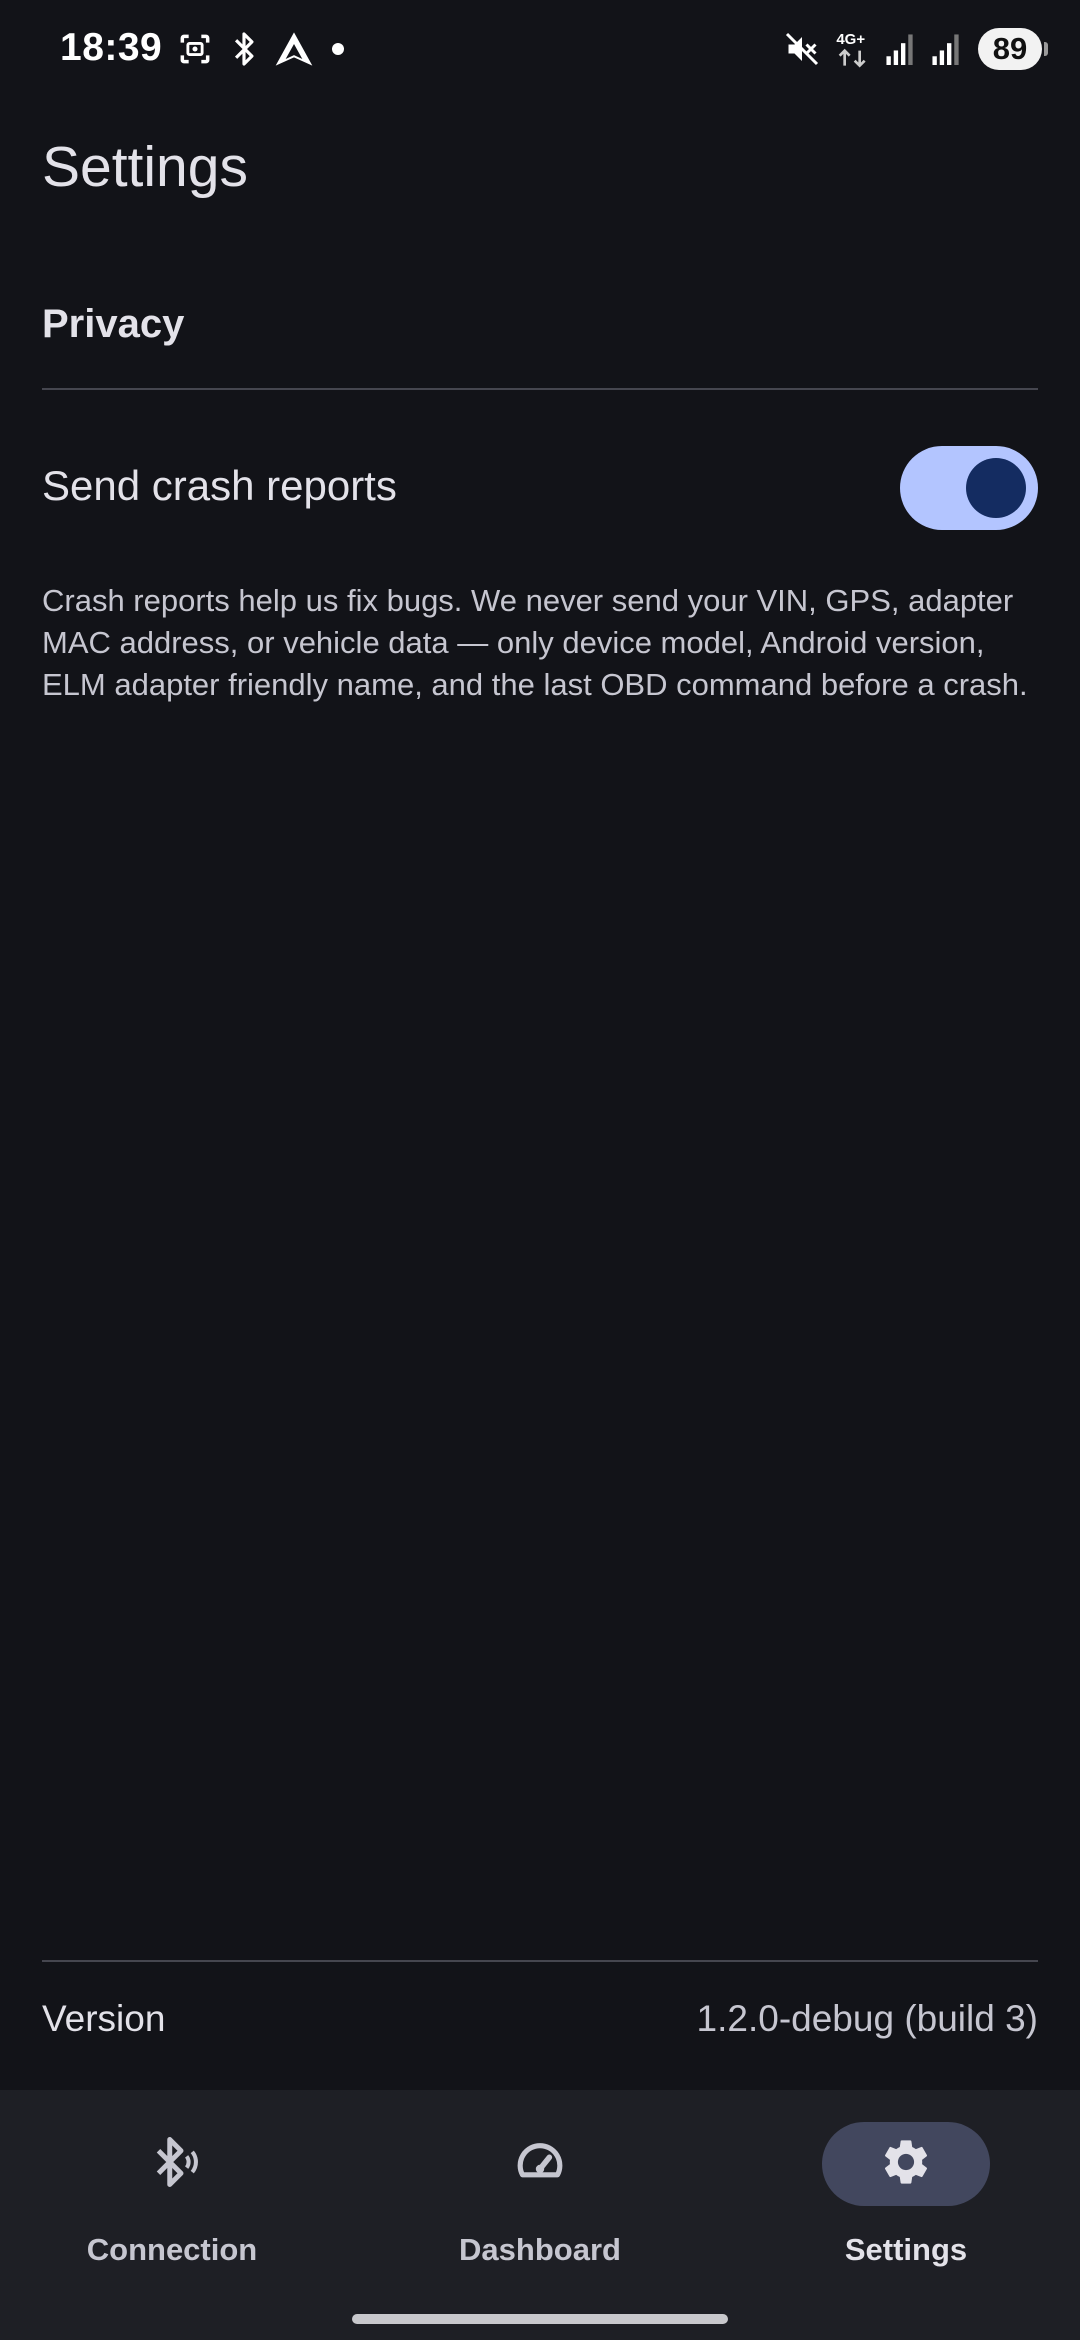 The image size is (1080, 2340). I want to click on nav-label-settings: Settings, so click(906, 2249).